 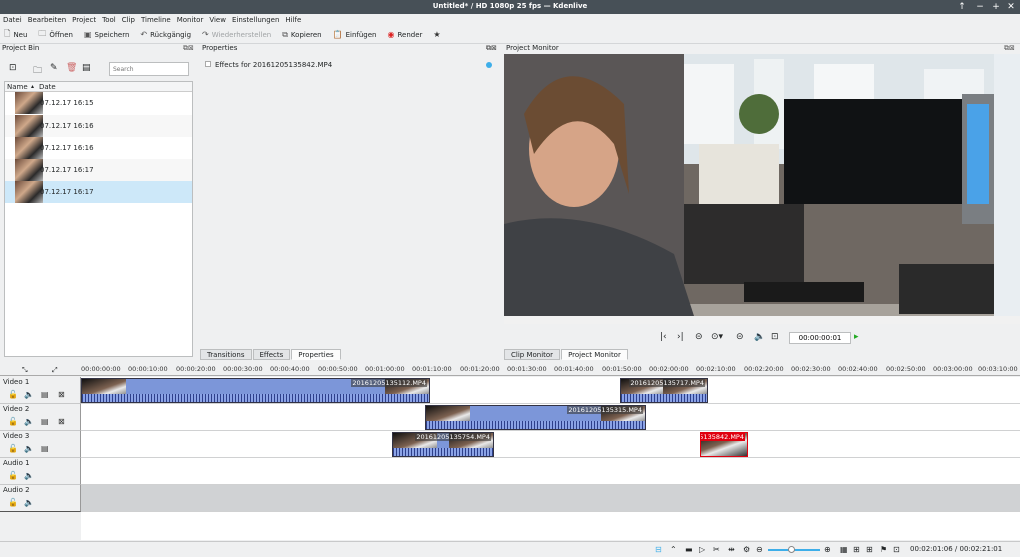 What do you see at coordinates (54, 68) in the screenshot?
I see `edit-icon: ✎` at bounding box center [54, 68].